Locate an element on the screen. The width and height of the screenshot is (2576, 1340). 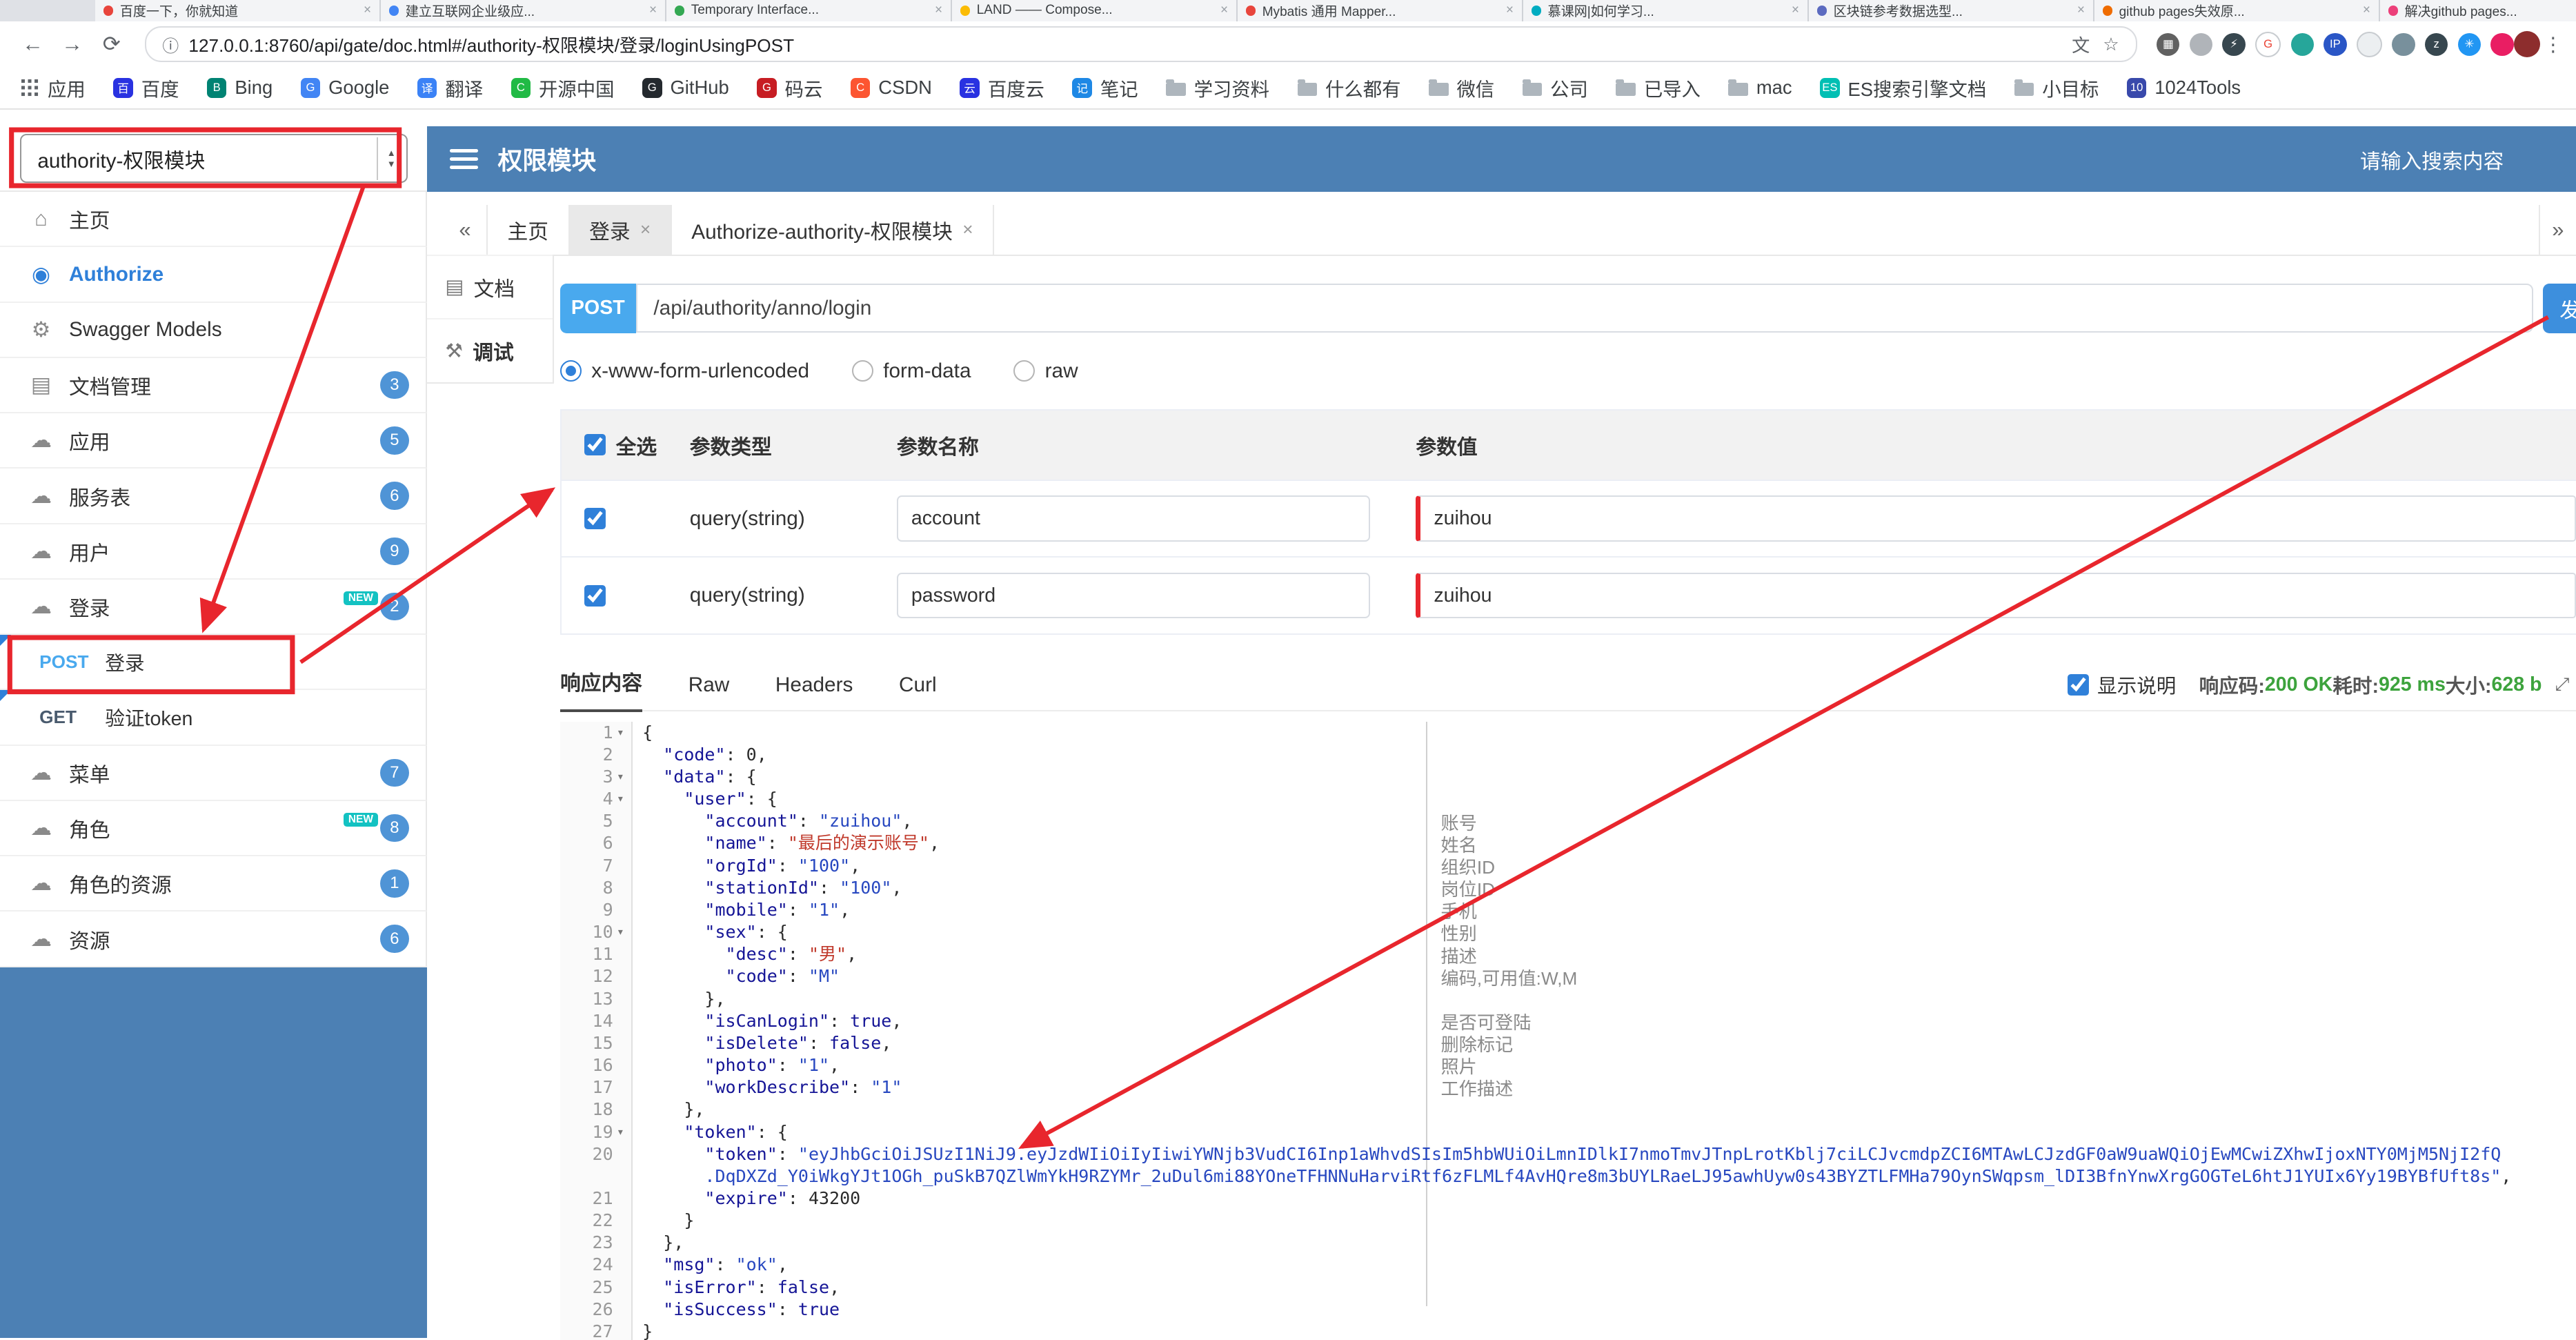
sidebar-item-menu: ☁ 菜单 7 is located at coordinates (214, 773).